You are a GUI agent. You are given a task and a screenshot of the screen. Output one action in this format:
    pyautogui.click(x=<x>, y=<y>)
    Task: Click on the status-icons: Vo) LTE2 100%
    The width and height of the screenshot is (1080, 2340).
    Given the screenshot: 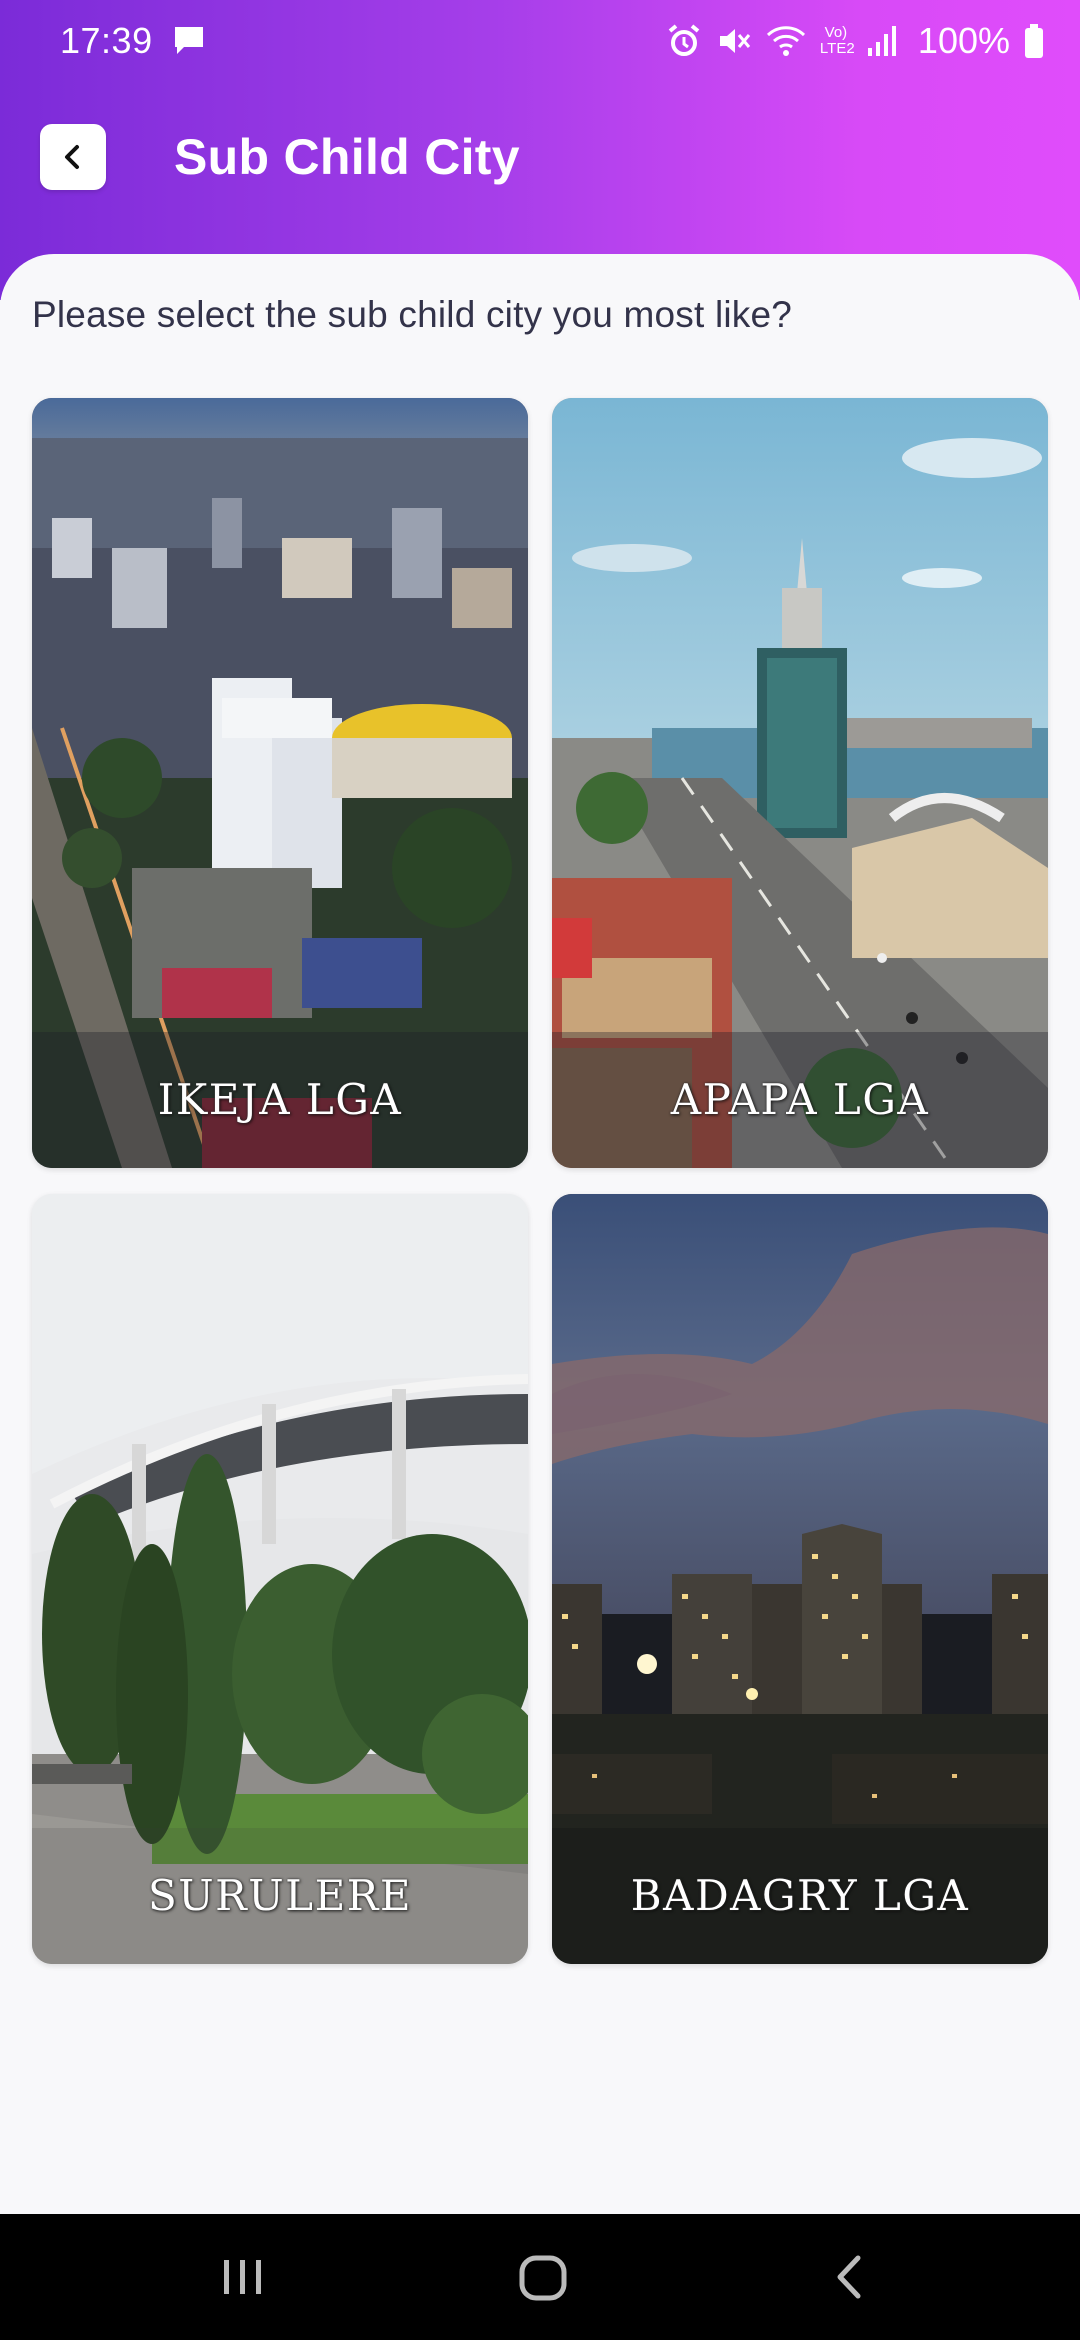 What is the action you would take?
    pyautogui.click(x=855, y=41)
    